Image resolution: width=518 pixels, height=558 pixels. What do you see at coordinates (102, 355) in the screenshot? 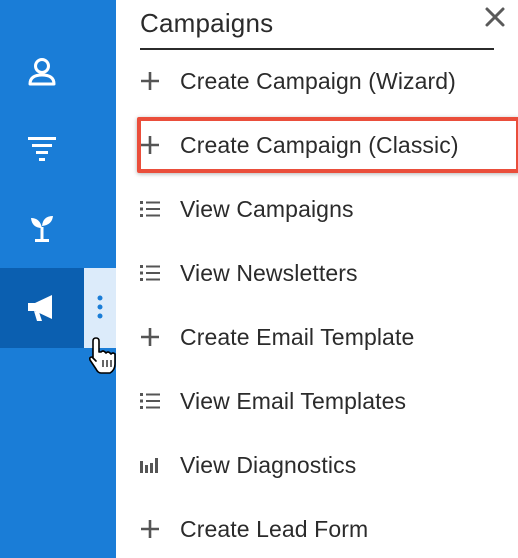
I see `hand-cursor-icon` at bounding box center [102, 355].